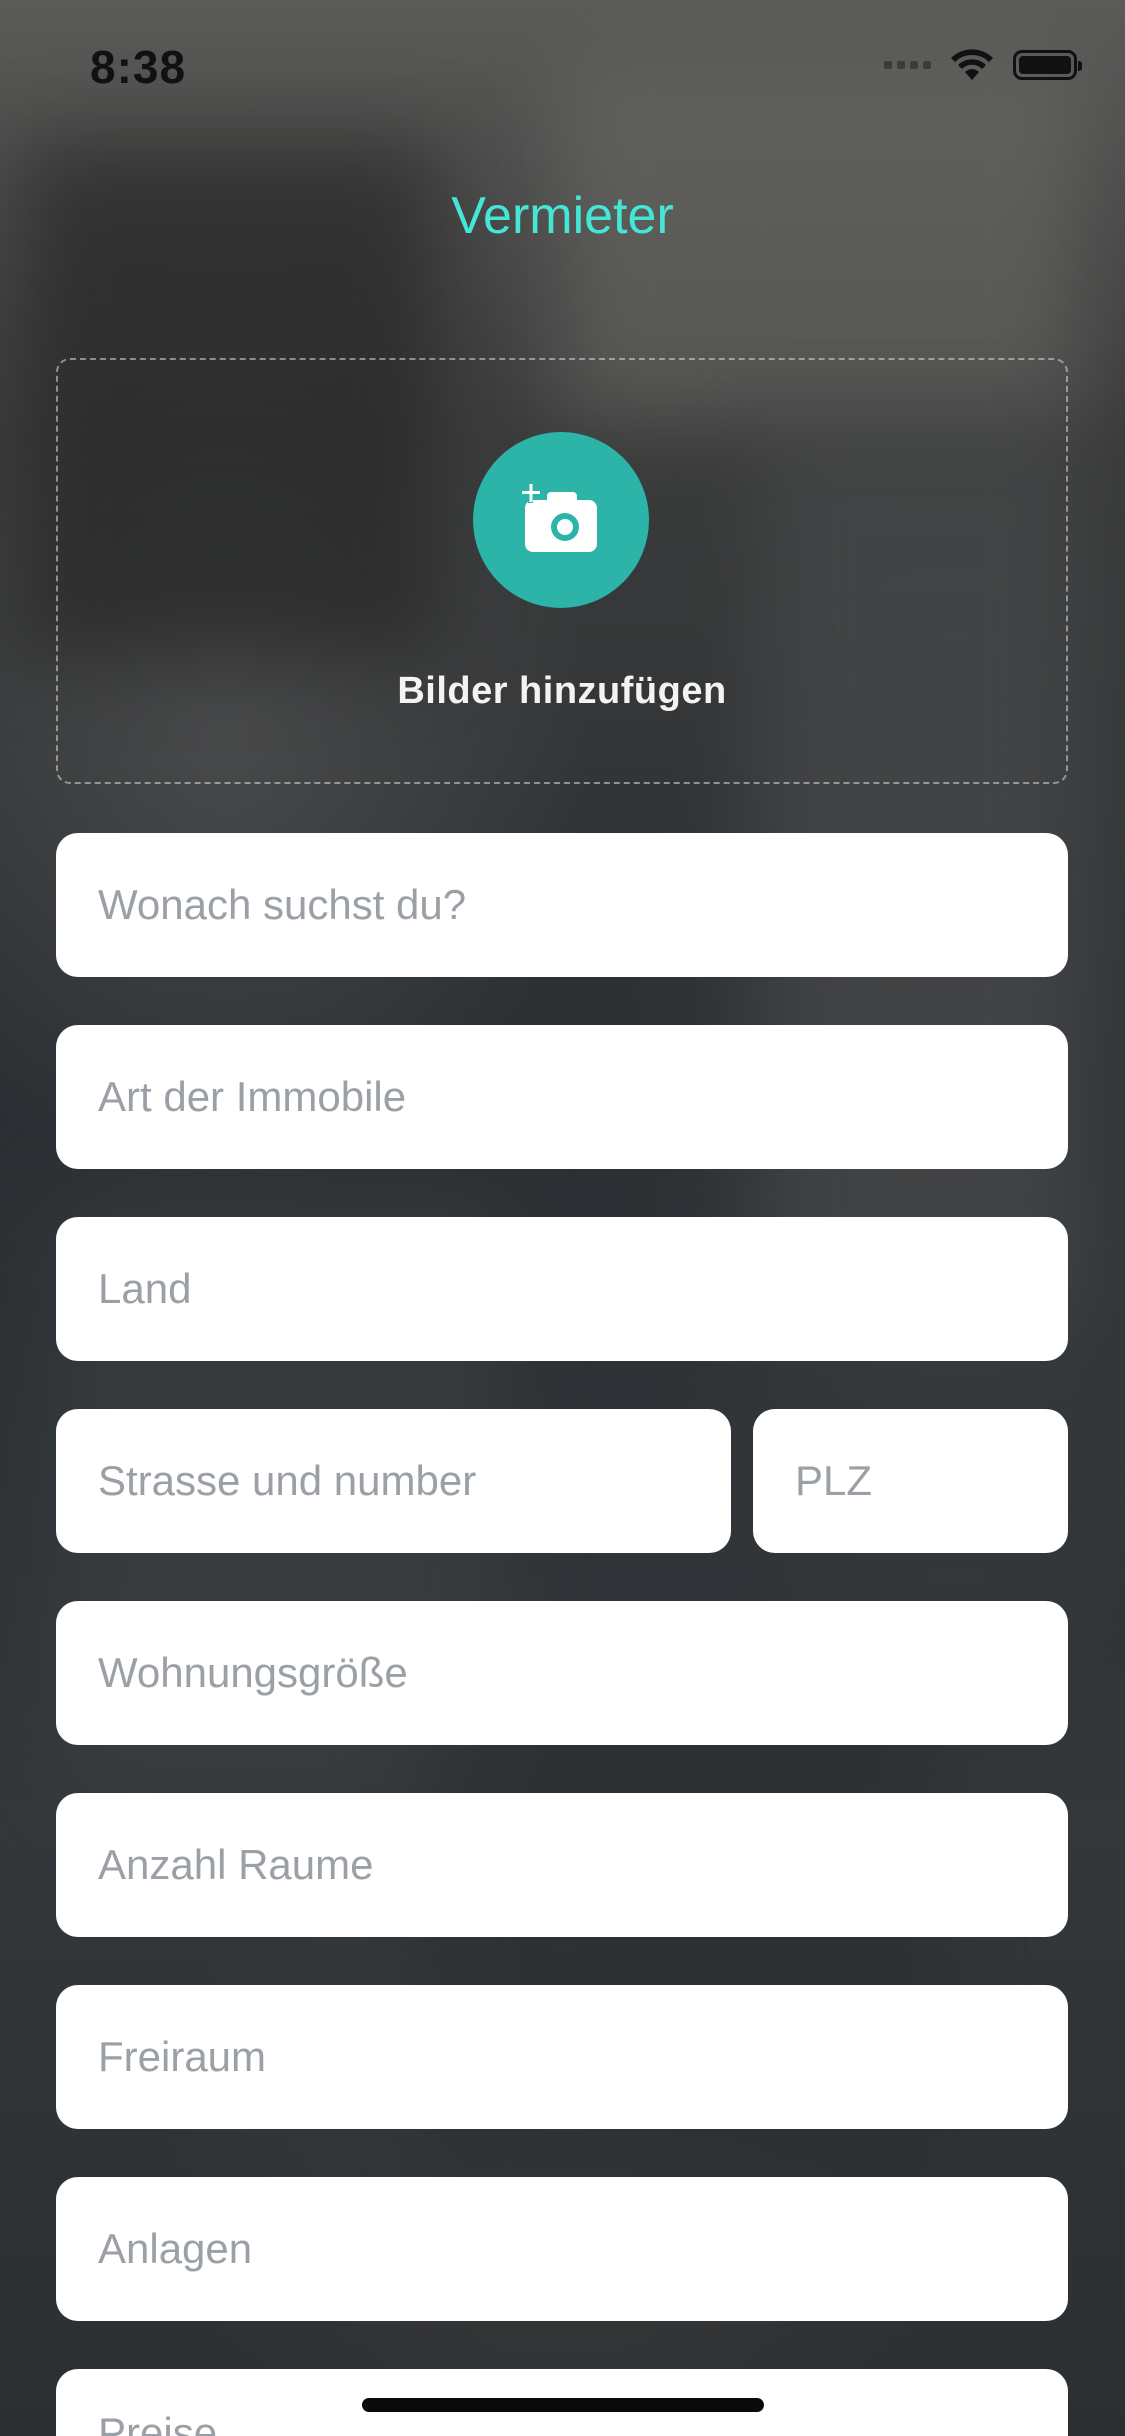 This screenshot has height=2436, width=1125. I want to click on outdoor-space-input: Freiraum, so click(562, 2057).